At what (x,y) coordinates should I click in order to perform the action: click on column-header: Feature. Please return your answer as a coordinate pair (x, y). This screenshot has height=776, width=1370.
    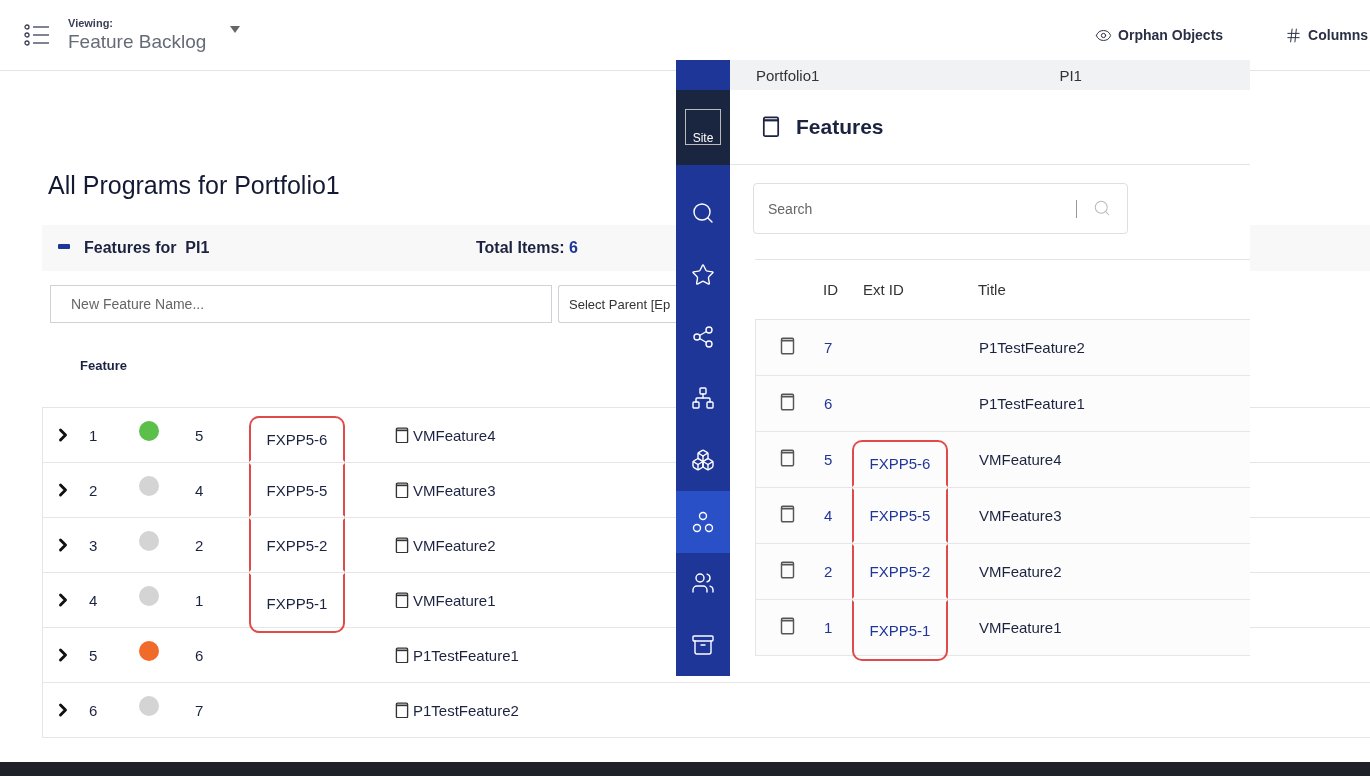
    Looking at the image, I should click on (103, 365).